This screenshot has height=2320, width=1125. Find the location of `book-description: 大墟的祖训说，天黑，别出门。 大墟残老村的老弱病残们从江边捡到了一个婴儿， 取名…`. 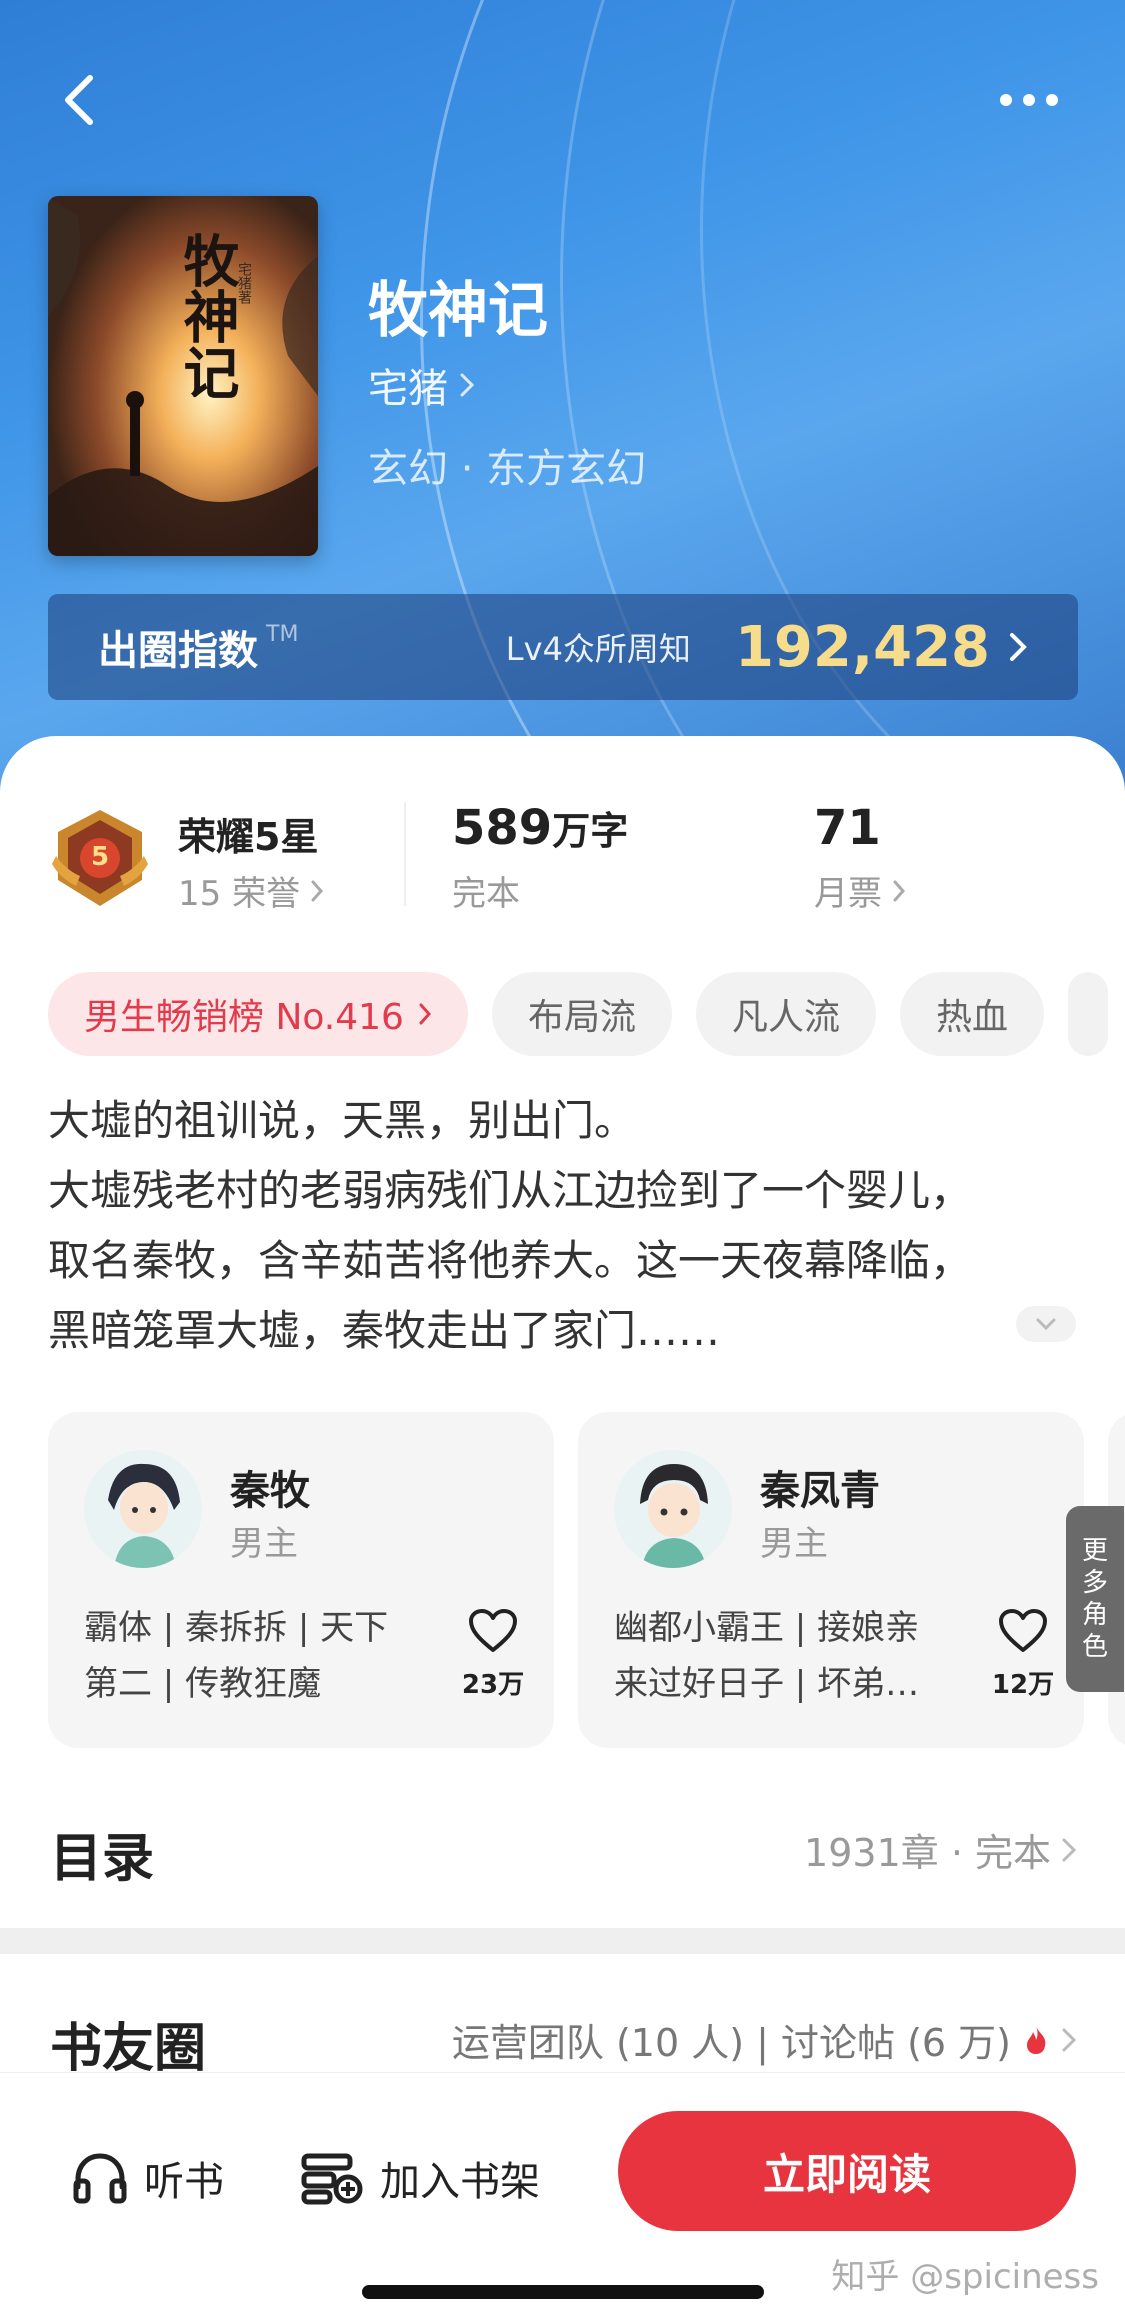

book-description: 大墟的祖训说，天黑，别出门。 大墟残老村的老弱病残们从江边捡到了一个婴儿， 取名… is located at coordinates (510, 1225).